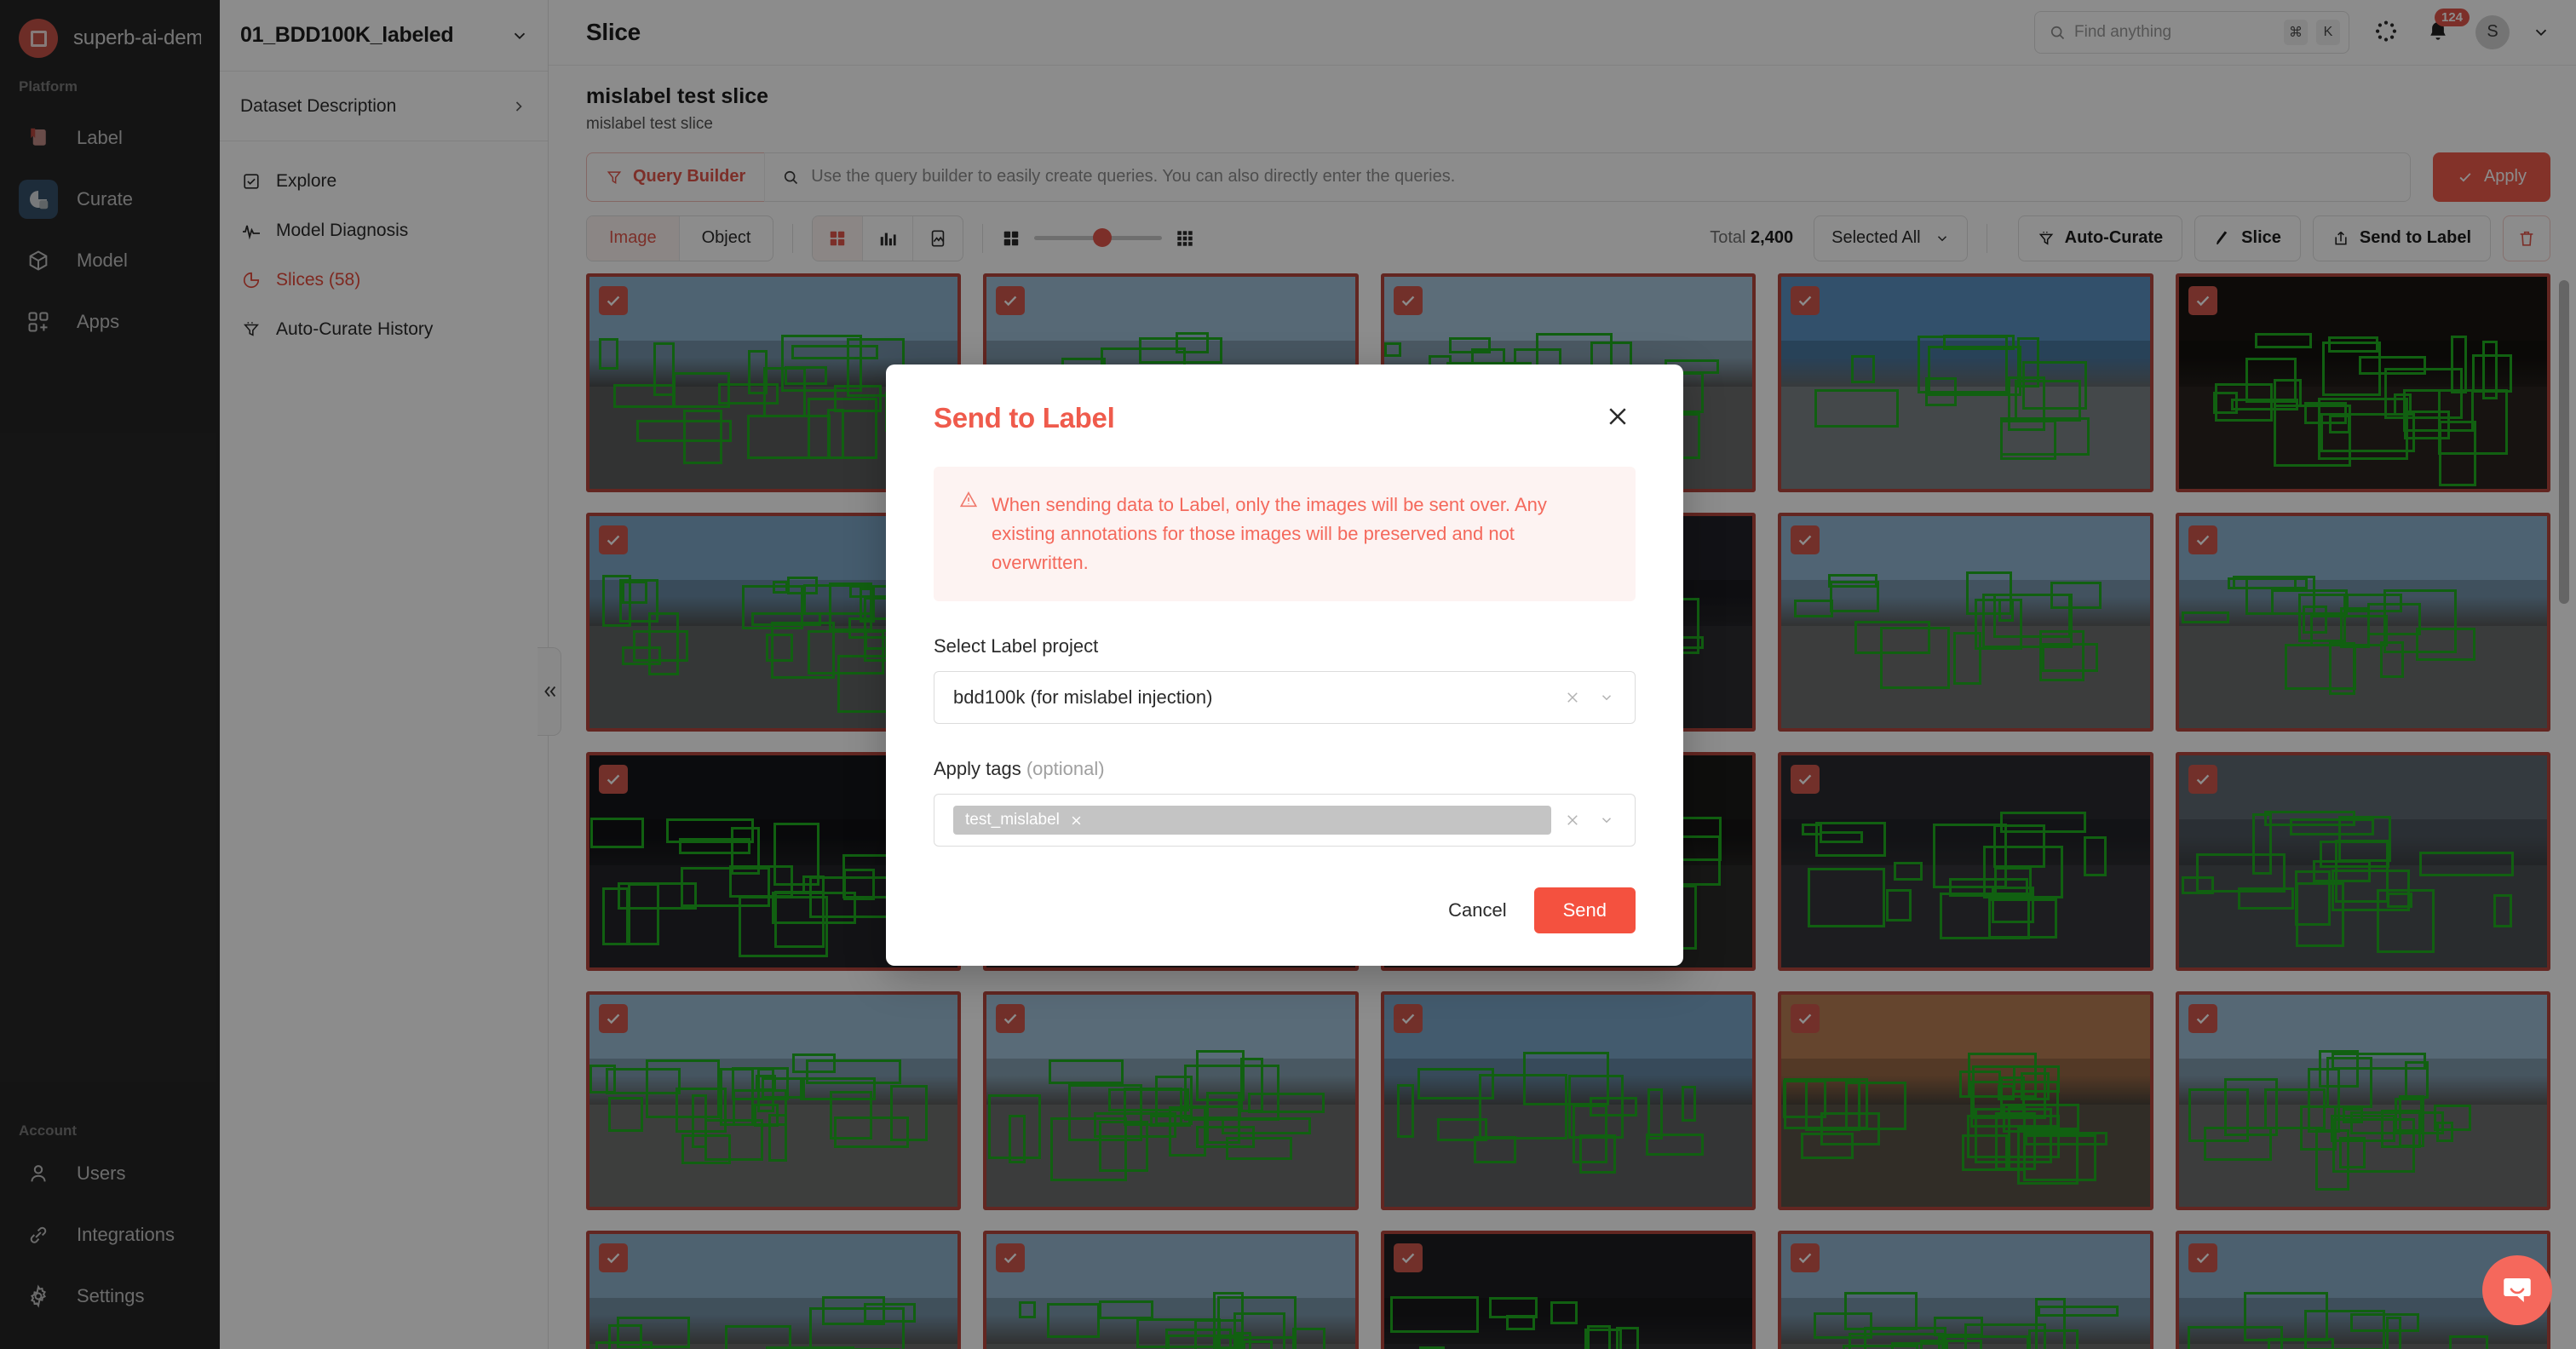 The image size is (2576, 1349). What do you see at coordinates (1585, 910) in the screenshot?
I see `send-button: Send` at bounding box center [1585, 910].